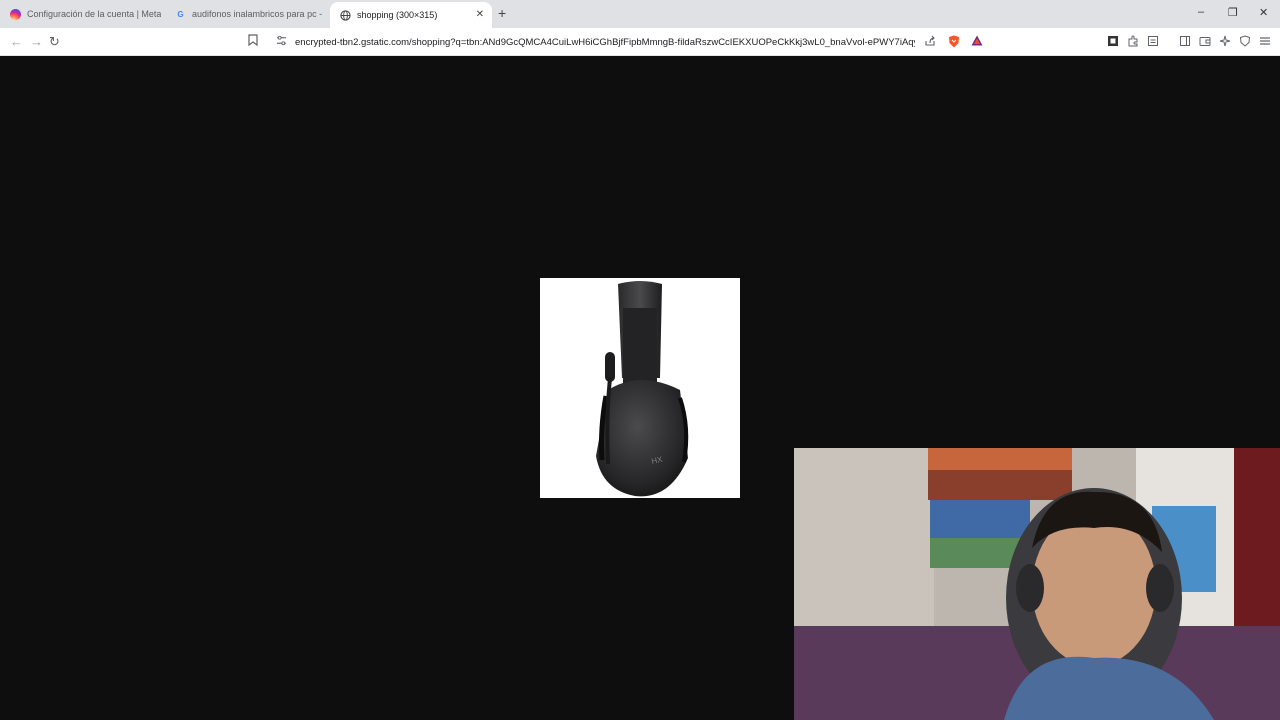  I want to click on reload-button: ↻, so click(54, 42).